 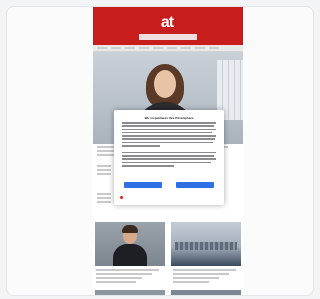 I want to click on article-thumbnail-harbor, so click(x=206, y=244).